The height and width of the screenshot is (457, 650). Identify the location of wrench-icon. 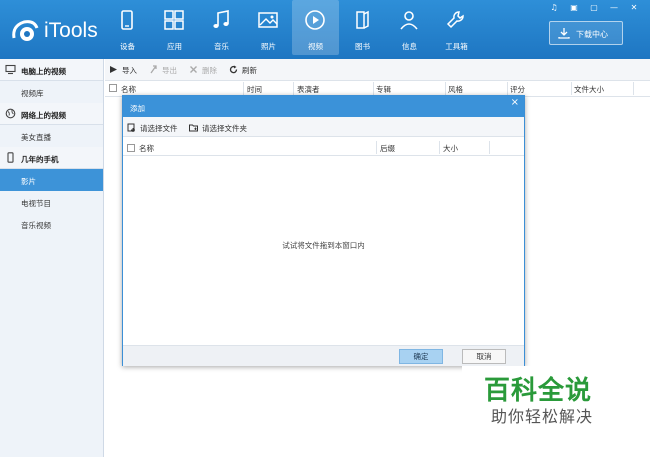
(455, 20).